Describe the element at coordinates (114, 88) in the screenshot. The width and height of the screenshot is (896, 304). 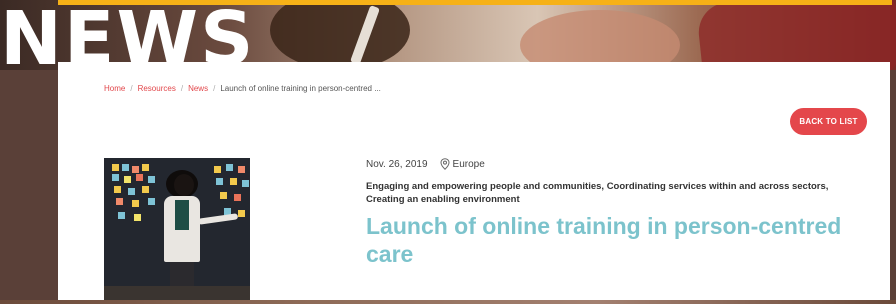
I see `breadcrumb-home: Home` at that location.